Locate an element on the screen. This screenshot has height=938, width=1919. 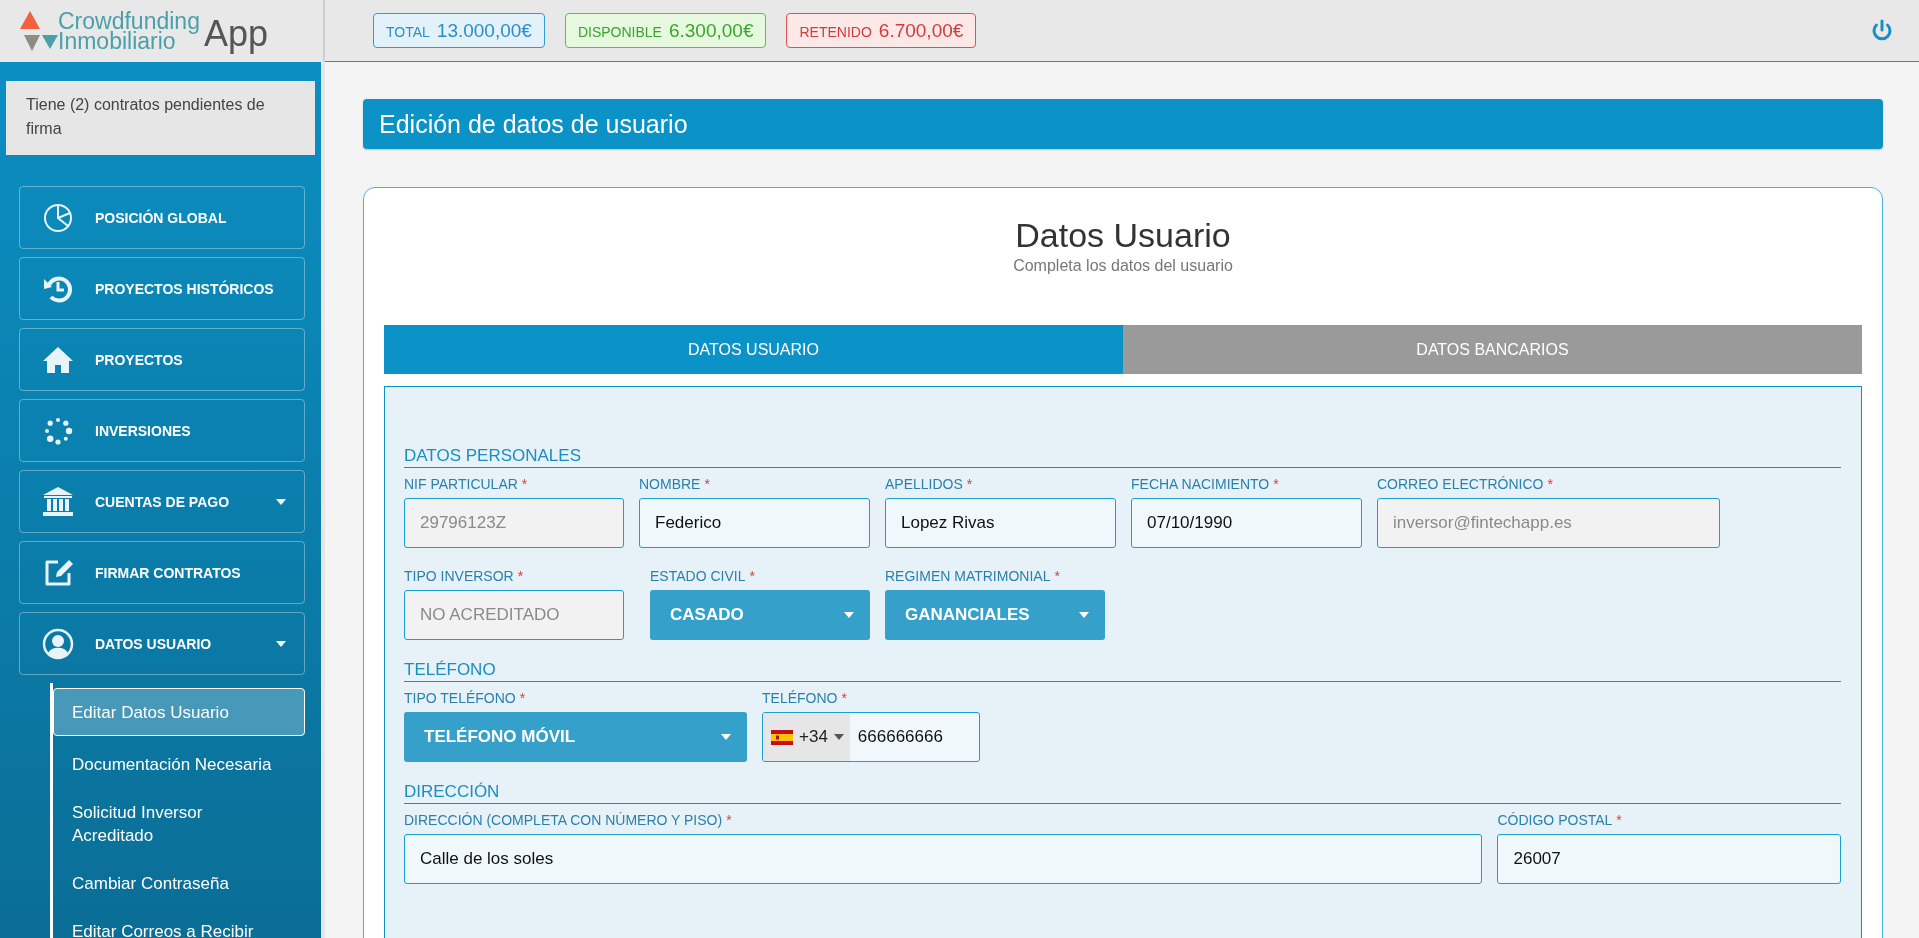
balance-label: DISPONIBLE is located at coordinates (619, 32).